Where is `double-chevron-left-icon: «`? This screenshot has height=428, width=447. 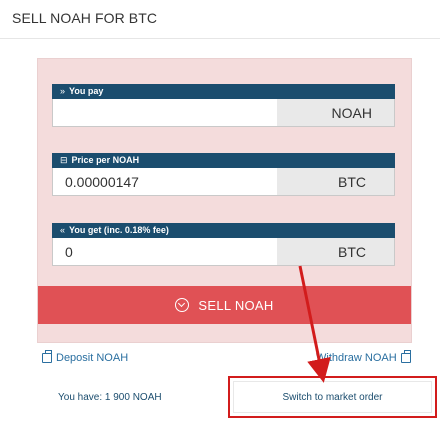
double-chevron-left-icon: « is located at coordinates (63, 230).